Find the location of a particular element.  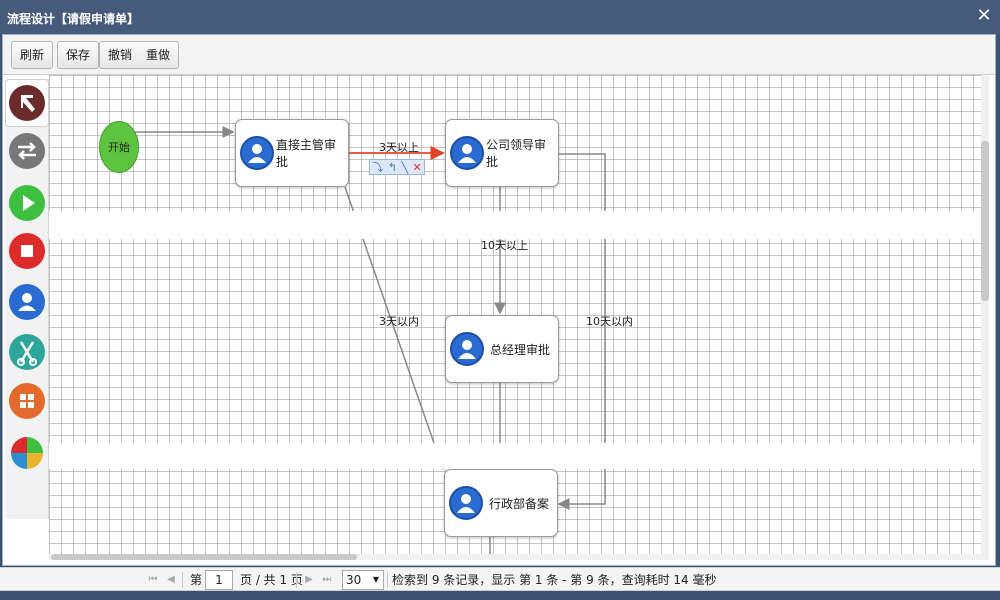

stop-icon is located at coordinates (27, 251).